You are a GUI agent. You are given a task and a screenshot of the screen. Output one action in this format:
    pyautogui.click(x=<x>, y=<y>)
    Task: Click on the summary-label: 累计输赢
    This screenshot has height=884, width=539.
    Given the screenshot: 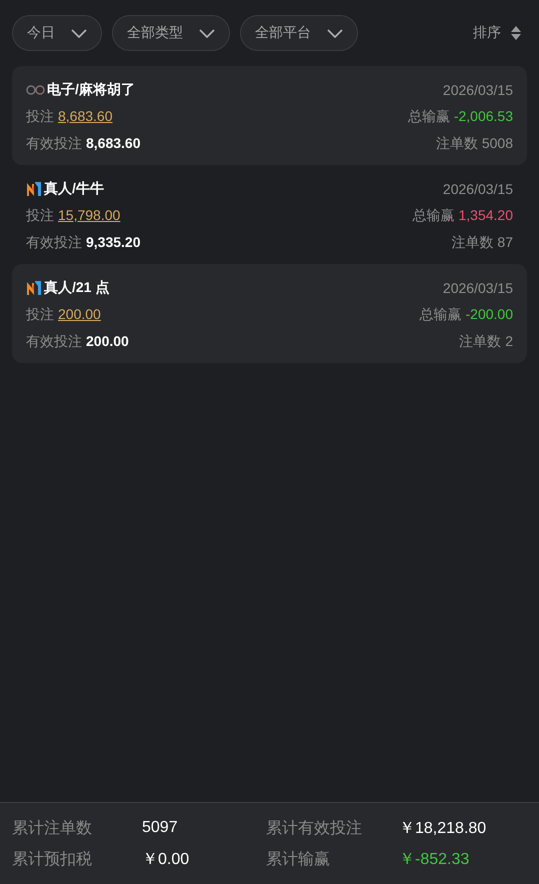 What is the action you would take?
    pyautogui.click(x=298, y=860)
    